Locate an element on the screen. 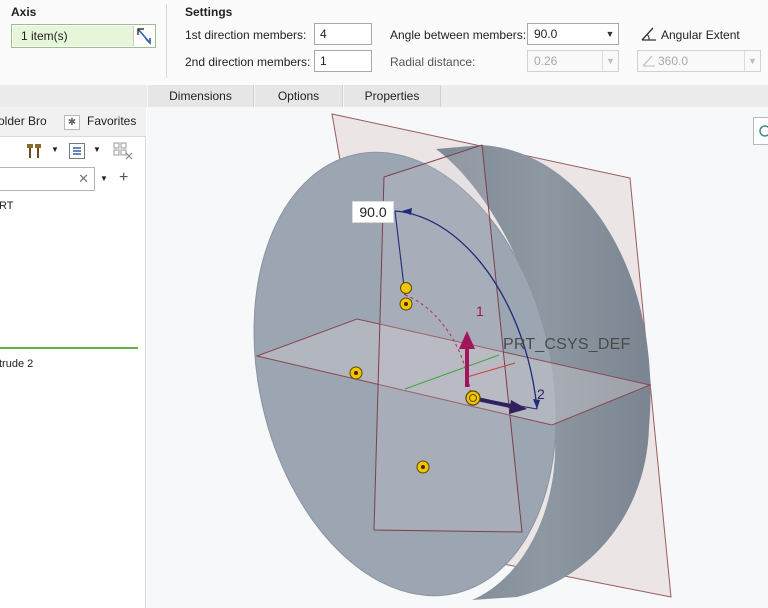 The image size is (768, 608). clear-icon: ✕ is located at coordinates (83, 179).